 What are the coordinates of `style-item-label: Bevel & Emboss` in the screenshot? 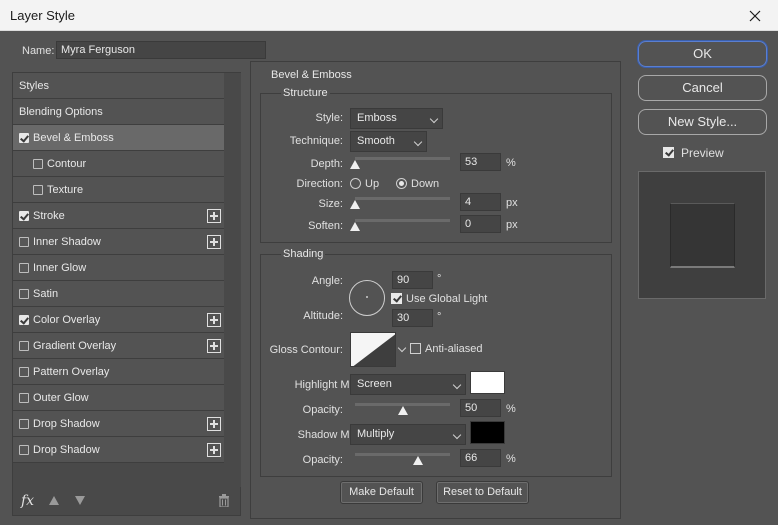 It's located at (73, 138).